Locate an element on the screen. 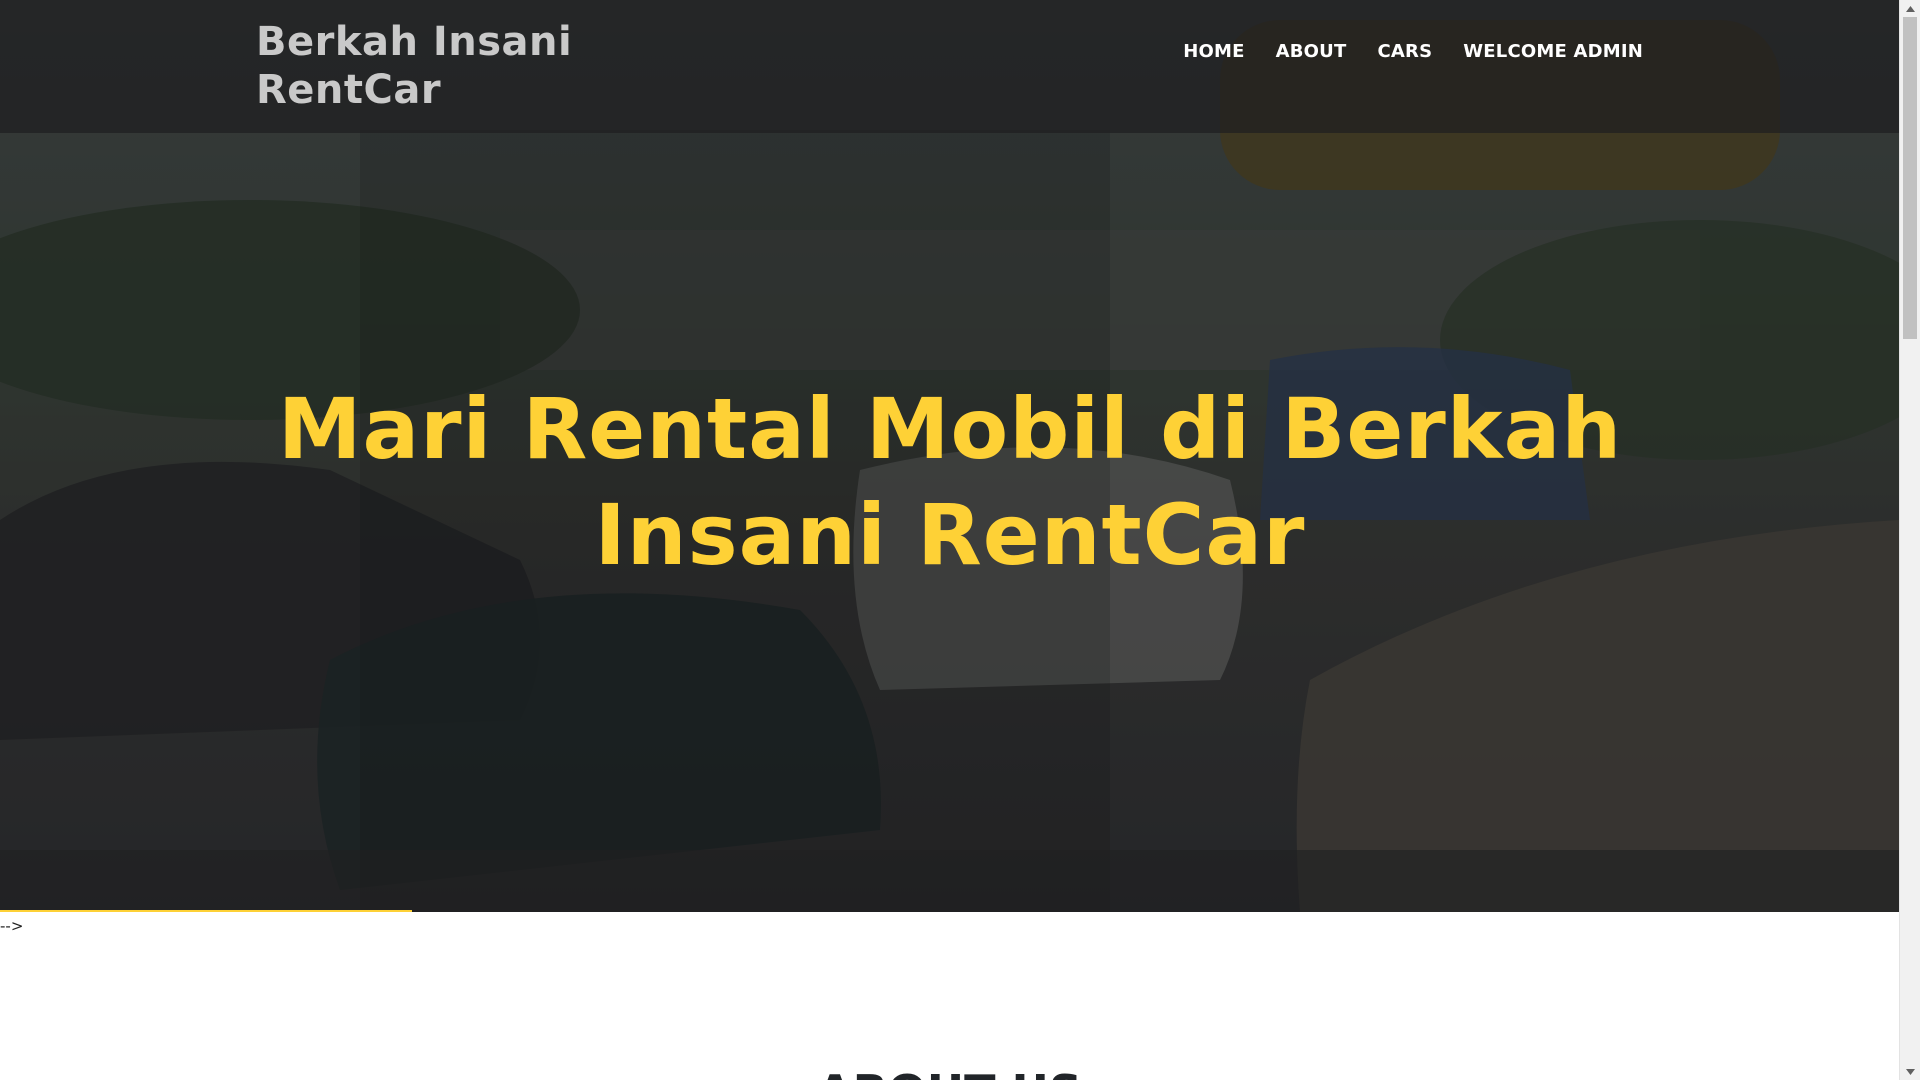 This screenshot has width=1920, height=1080. stray-comment-text: --> is located at coordinates (12, 926).